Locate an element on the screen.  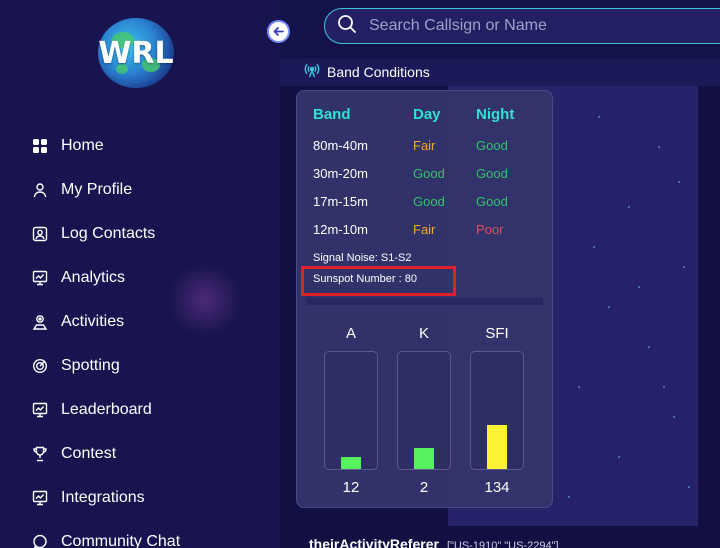
band-cell: 30m-20m is located at coordinates (340, 173).